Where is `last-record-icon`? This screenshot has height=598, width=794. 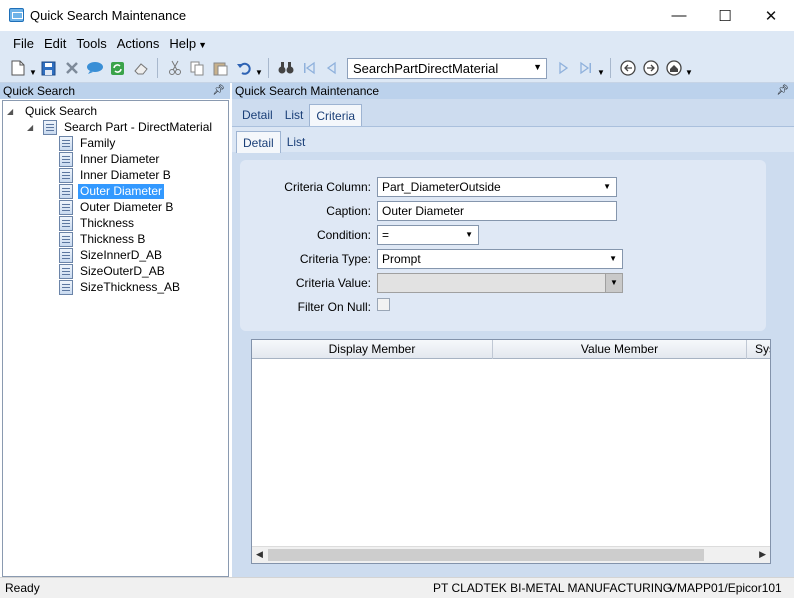 last-record-icon is located at coordinates (585, 68).